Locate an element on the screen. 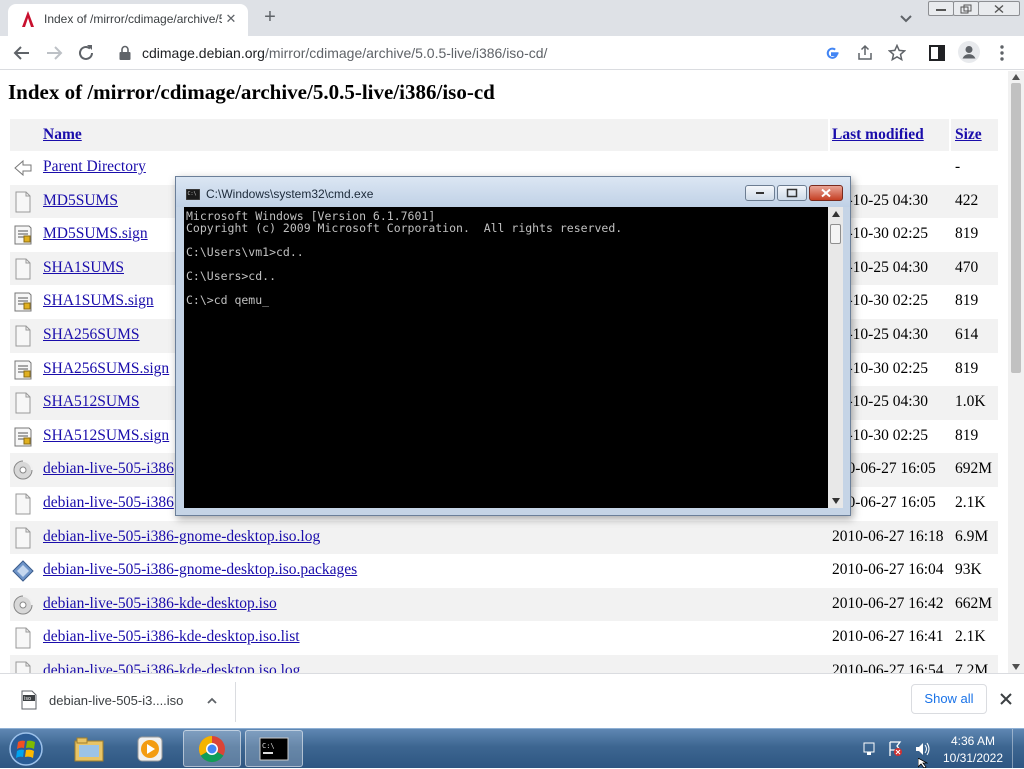 The image size is (1024, 769). window-minimize-button is located at coordinates (941, 8).